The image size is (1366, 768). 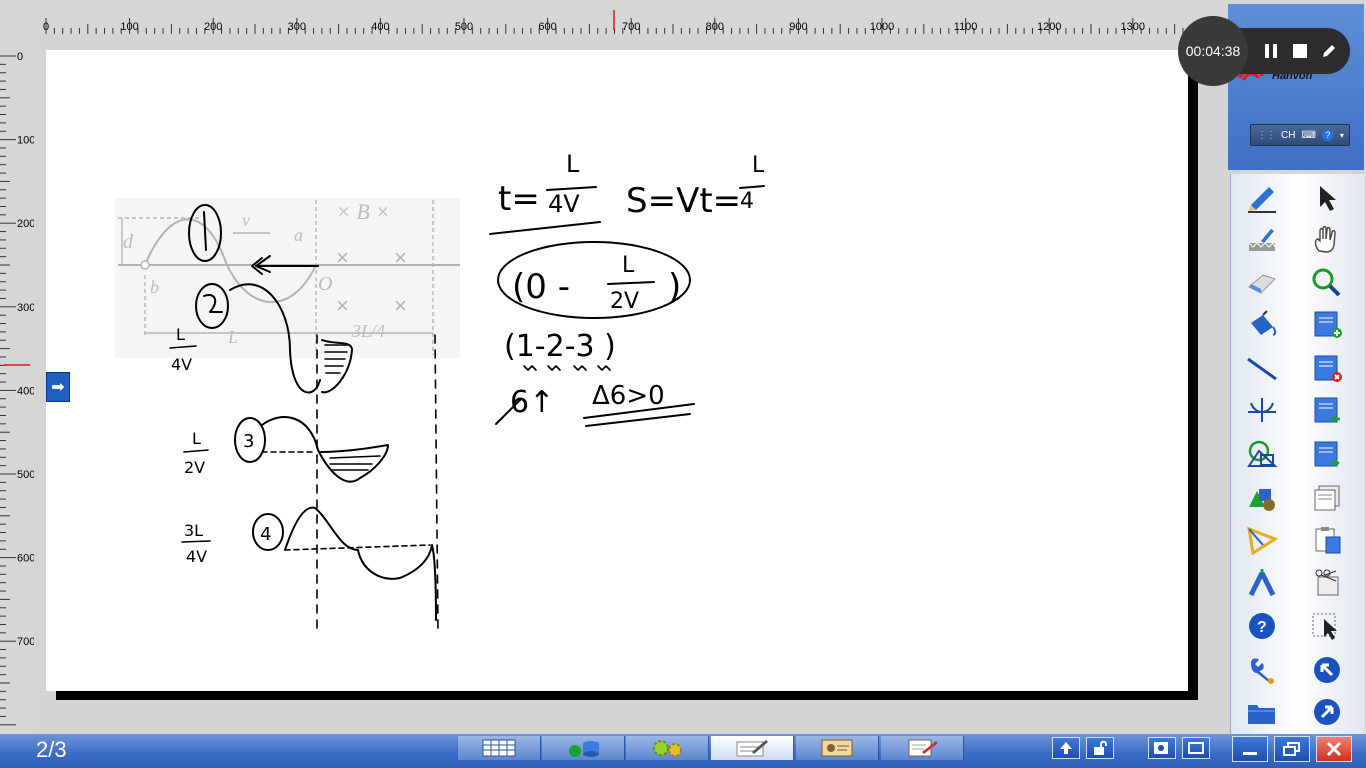 I want to click on resources-icon, so click(x=584, y=749).